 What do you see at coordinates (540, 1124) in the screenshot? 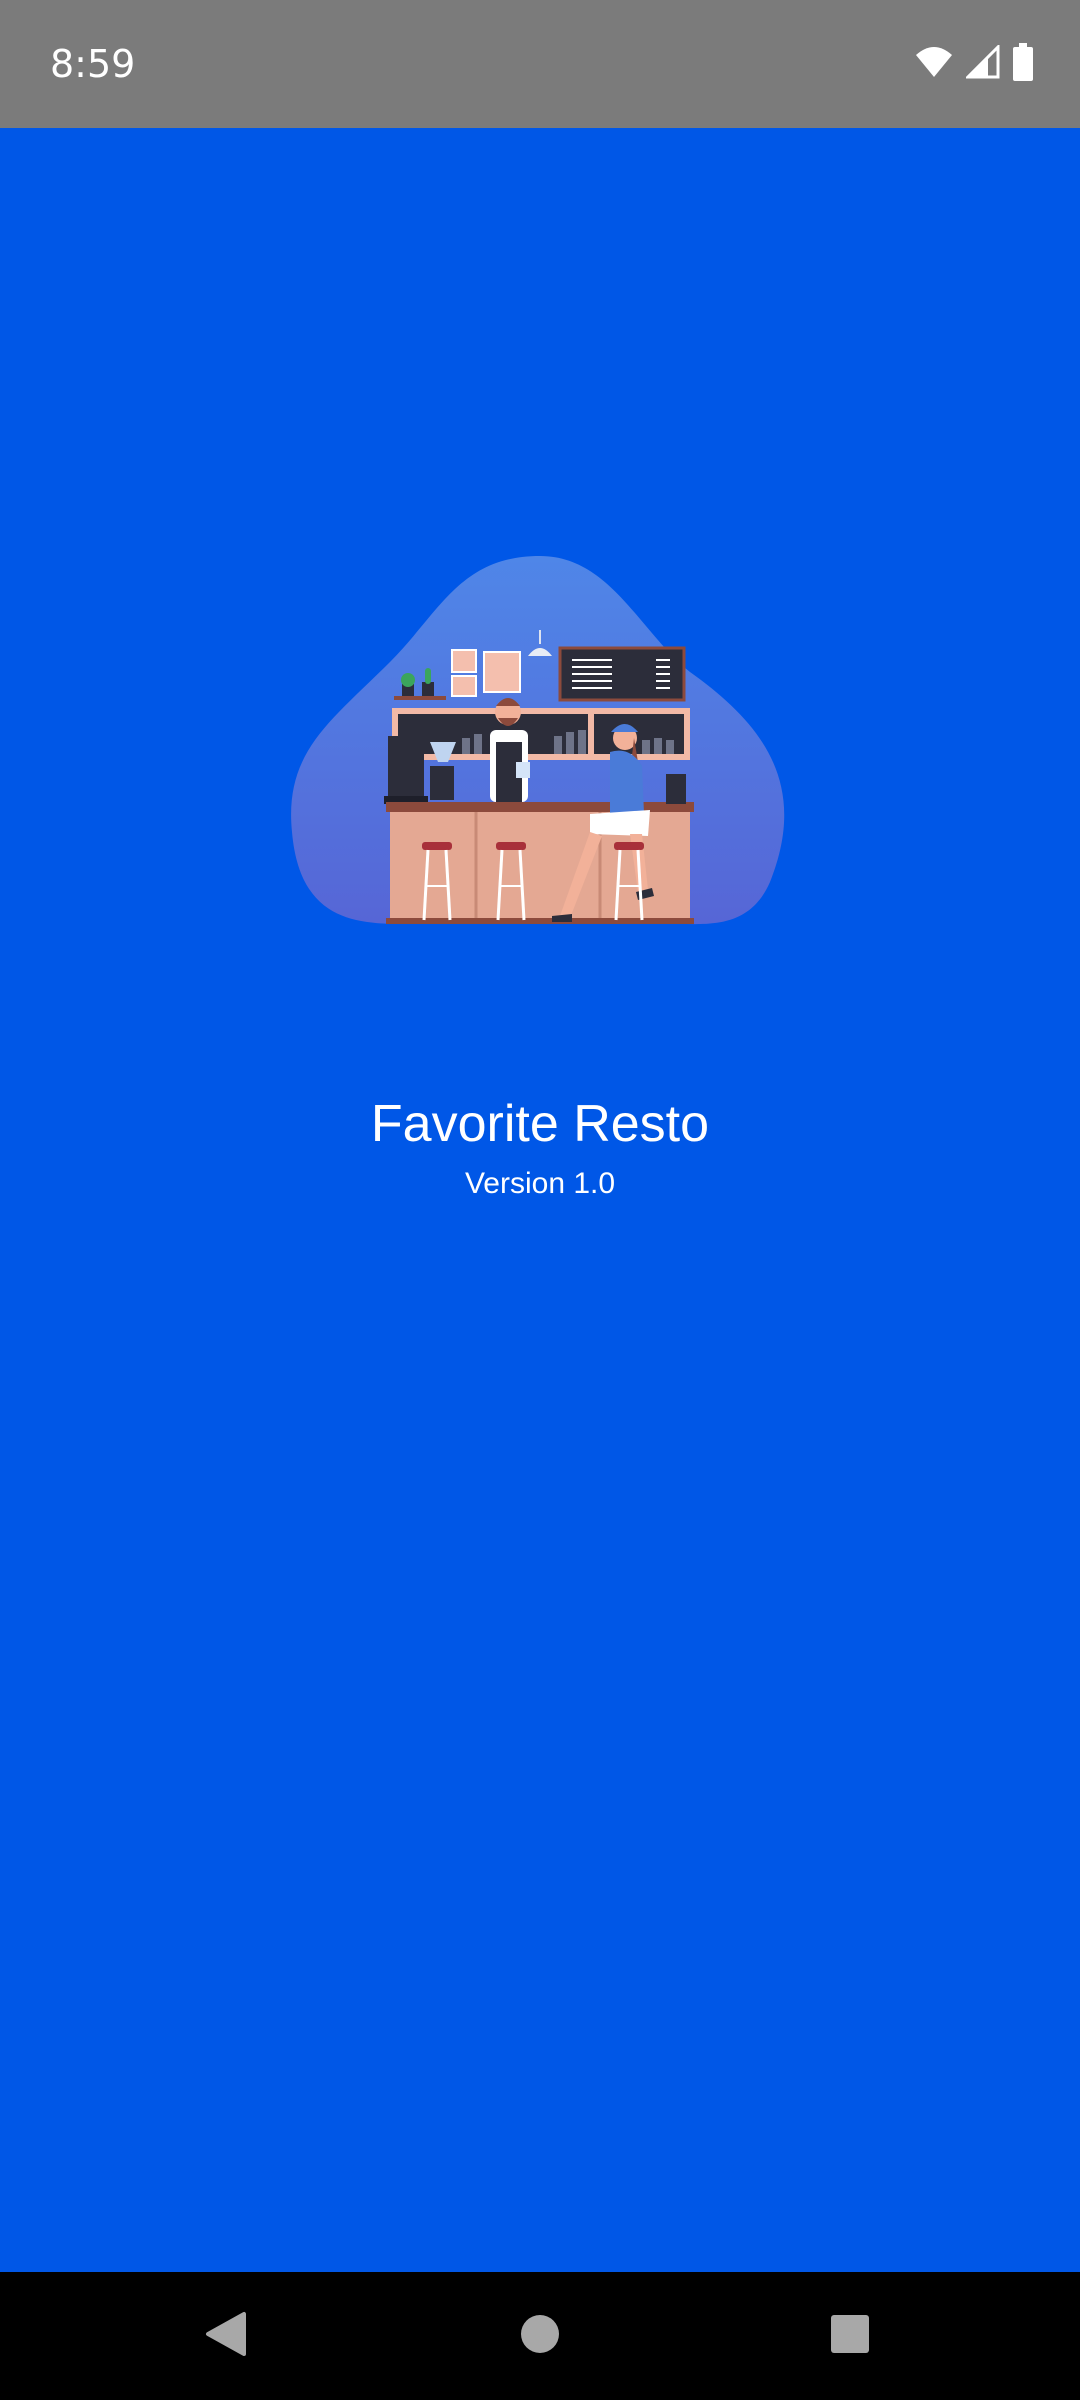
I see `app-title: Favorite Resto` at bounding box center [540, 1124].